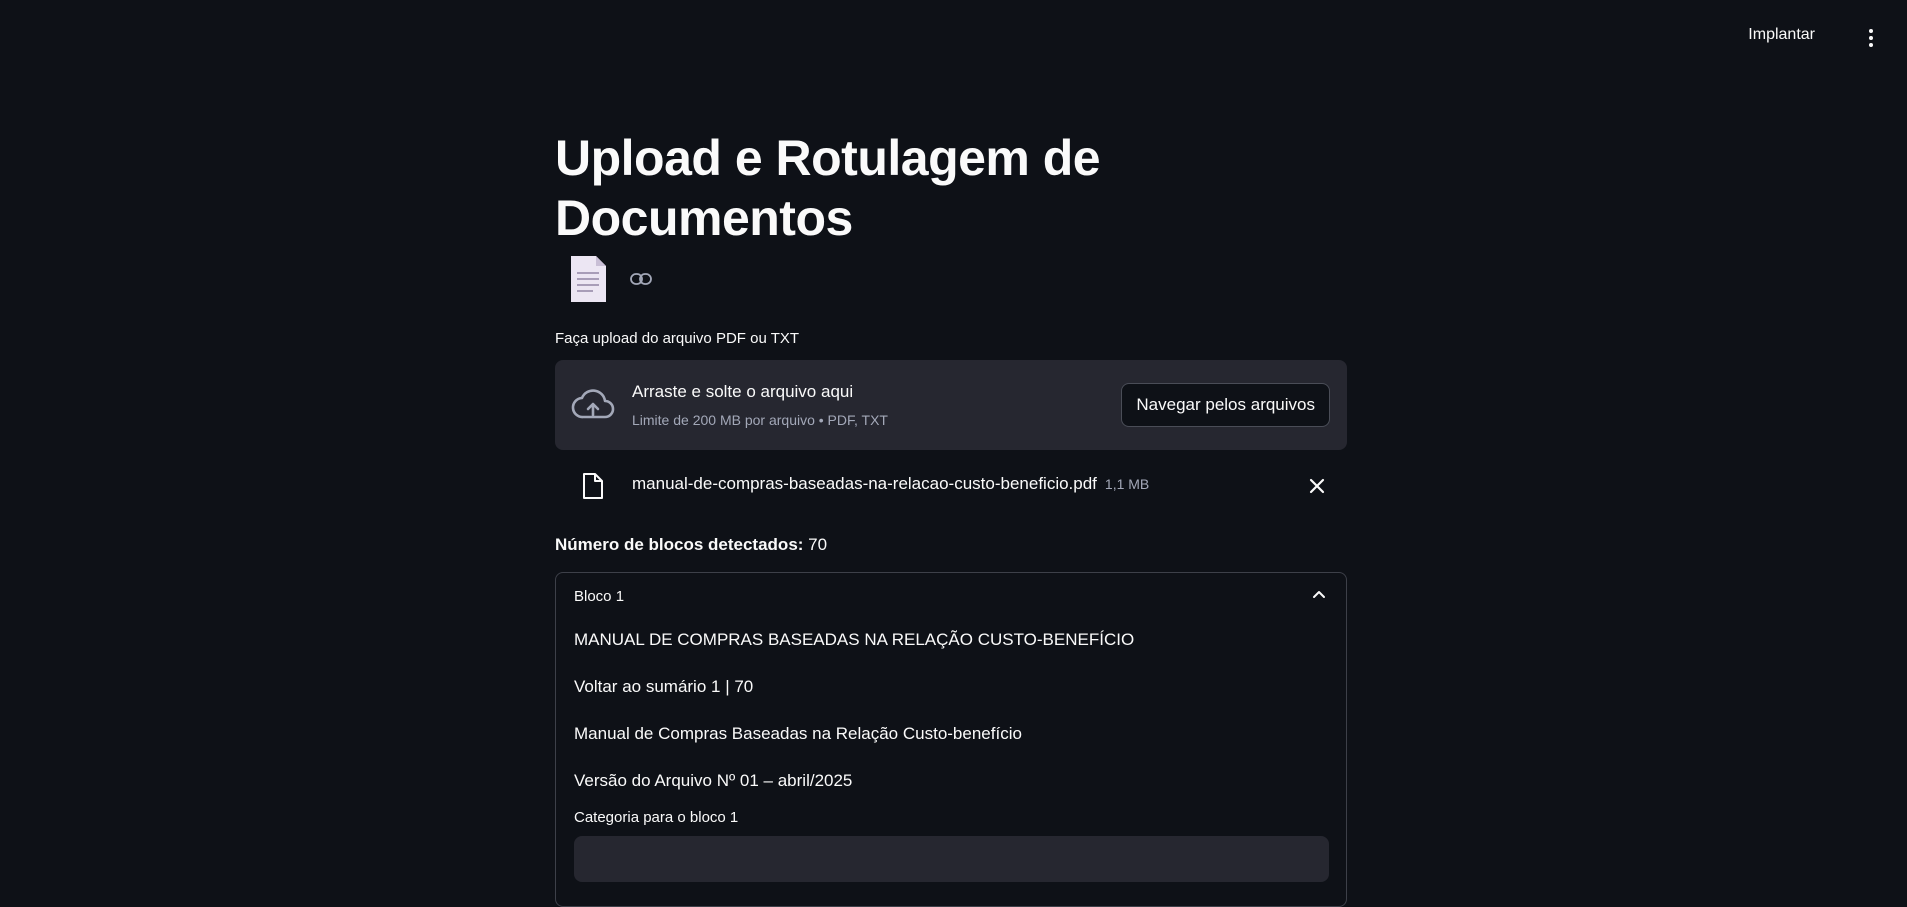  I want to click on dropzone-limit: Limite de 200 MB por arquivo • PDF, TXT, so click(760, 420).